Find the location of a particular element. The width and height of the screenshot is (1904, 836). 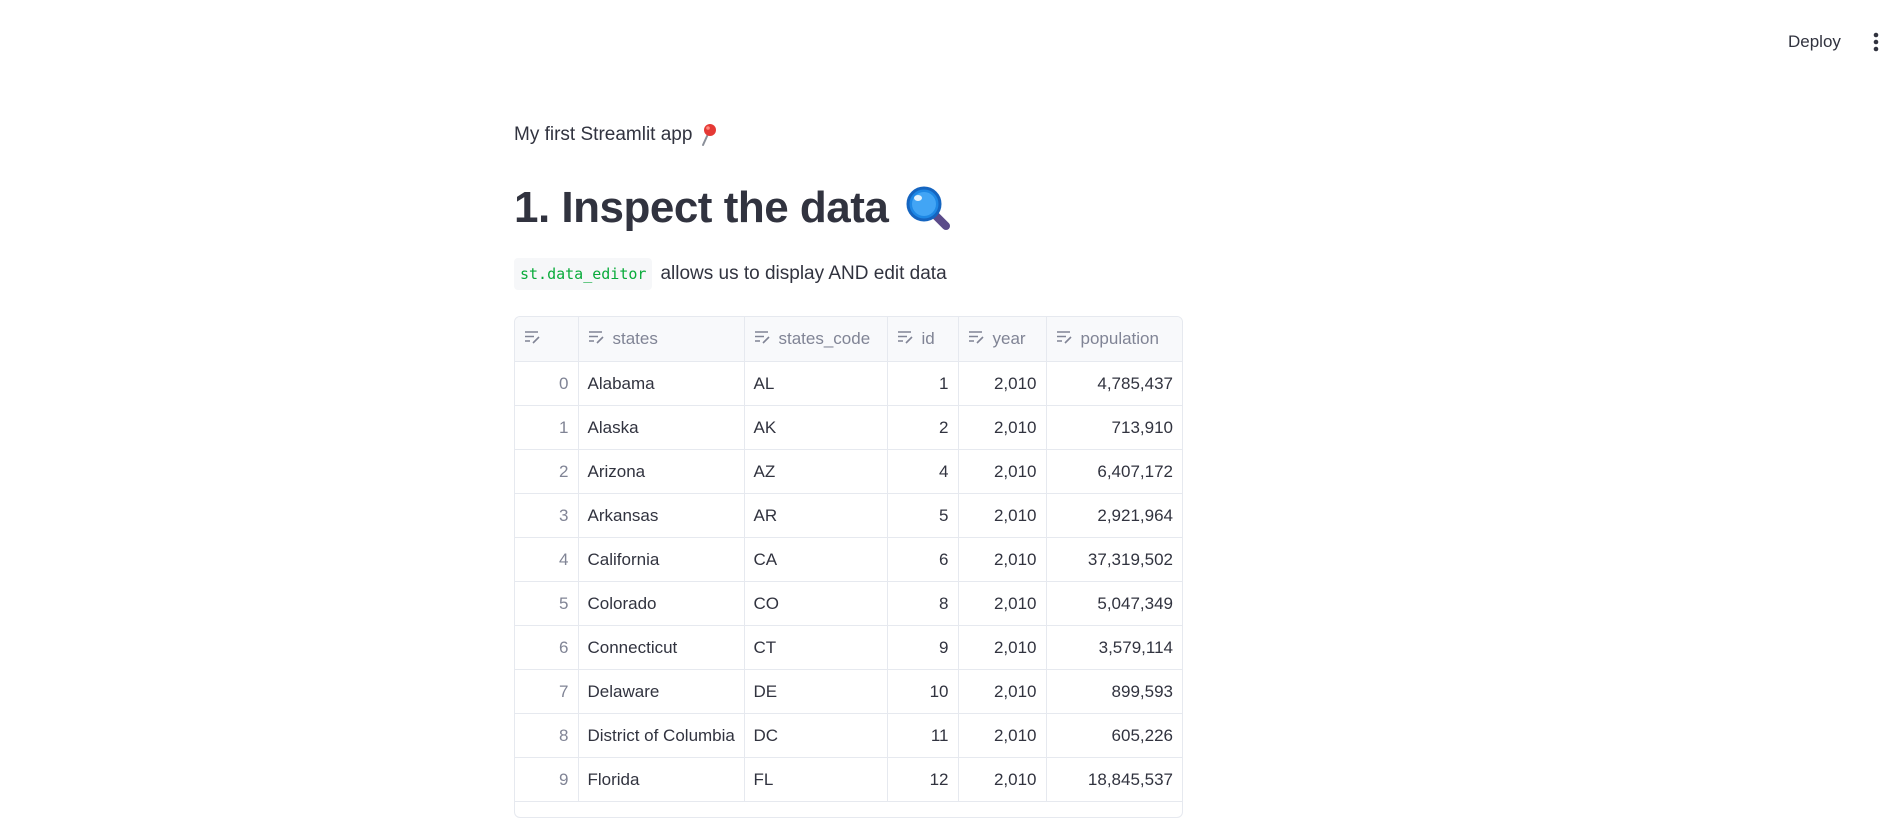

table-cell-population: 899,593 is located at coordinates (1114, 691).